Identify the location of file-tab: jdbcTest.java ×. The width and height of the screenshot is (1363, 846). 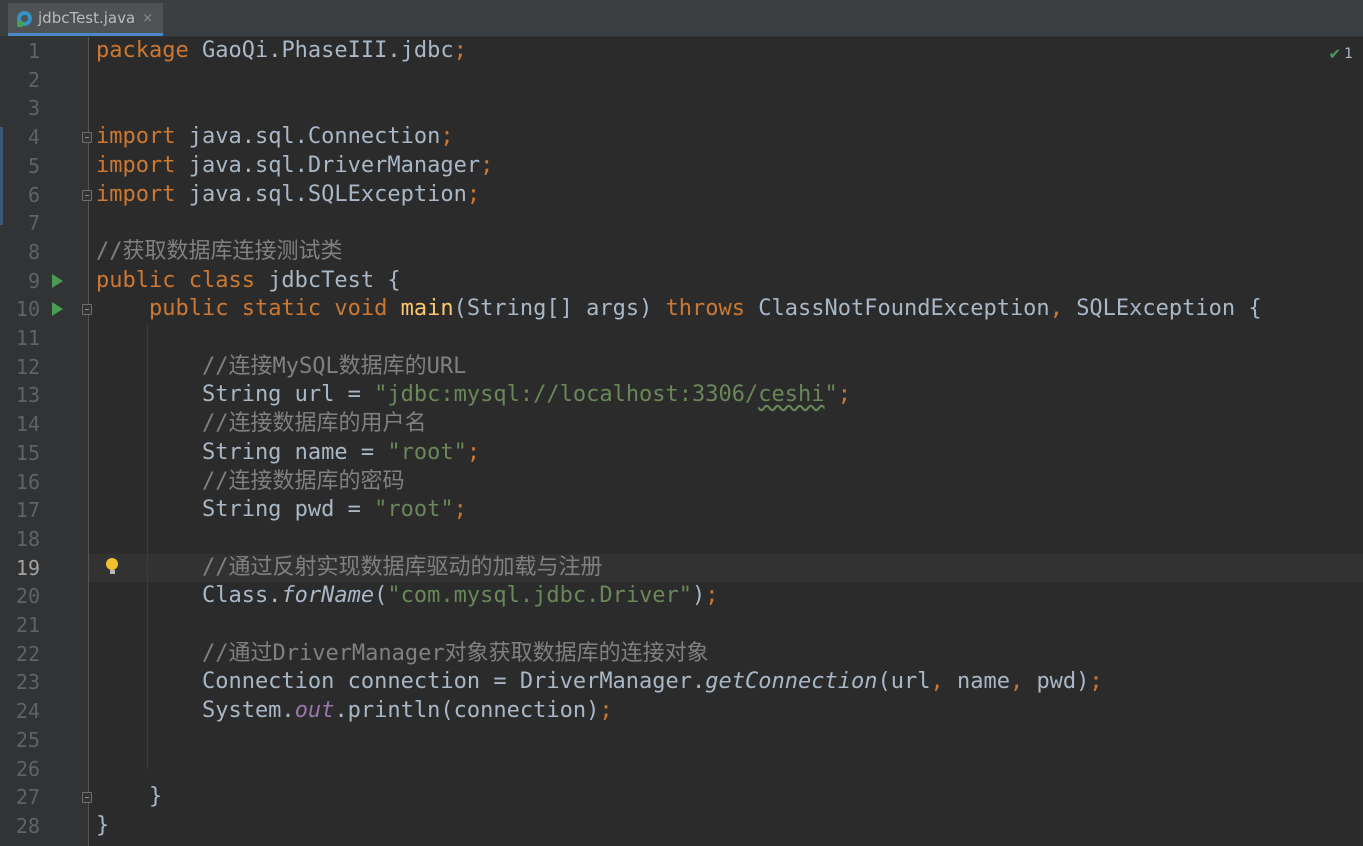
(85, 19).